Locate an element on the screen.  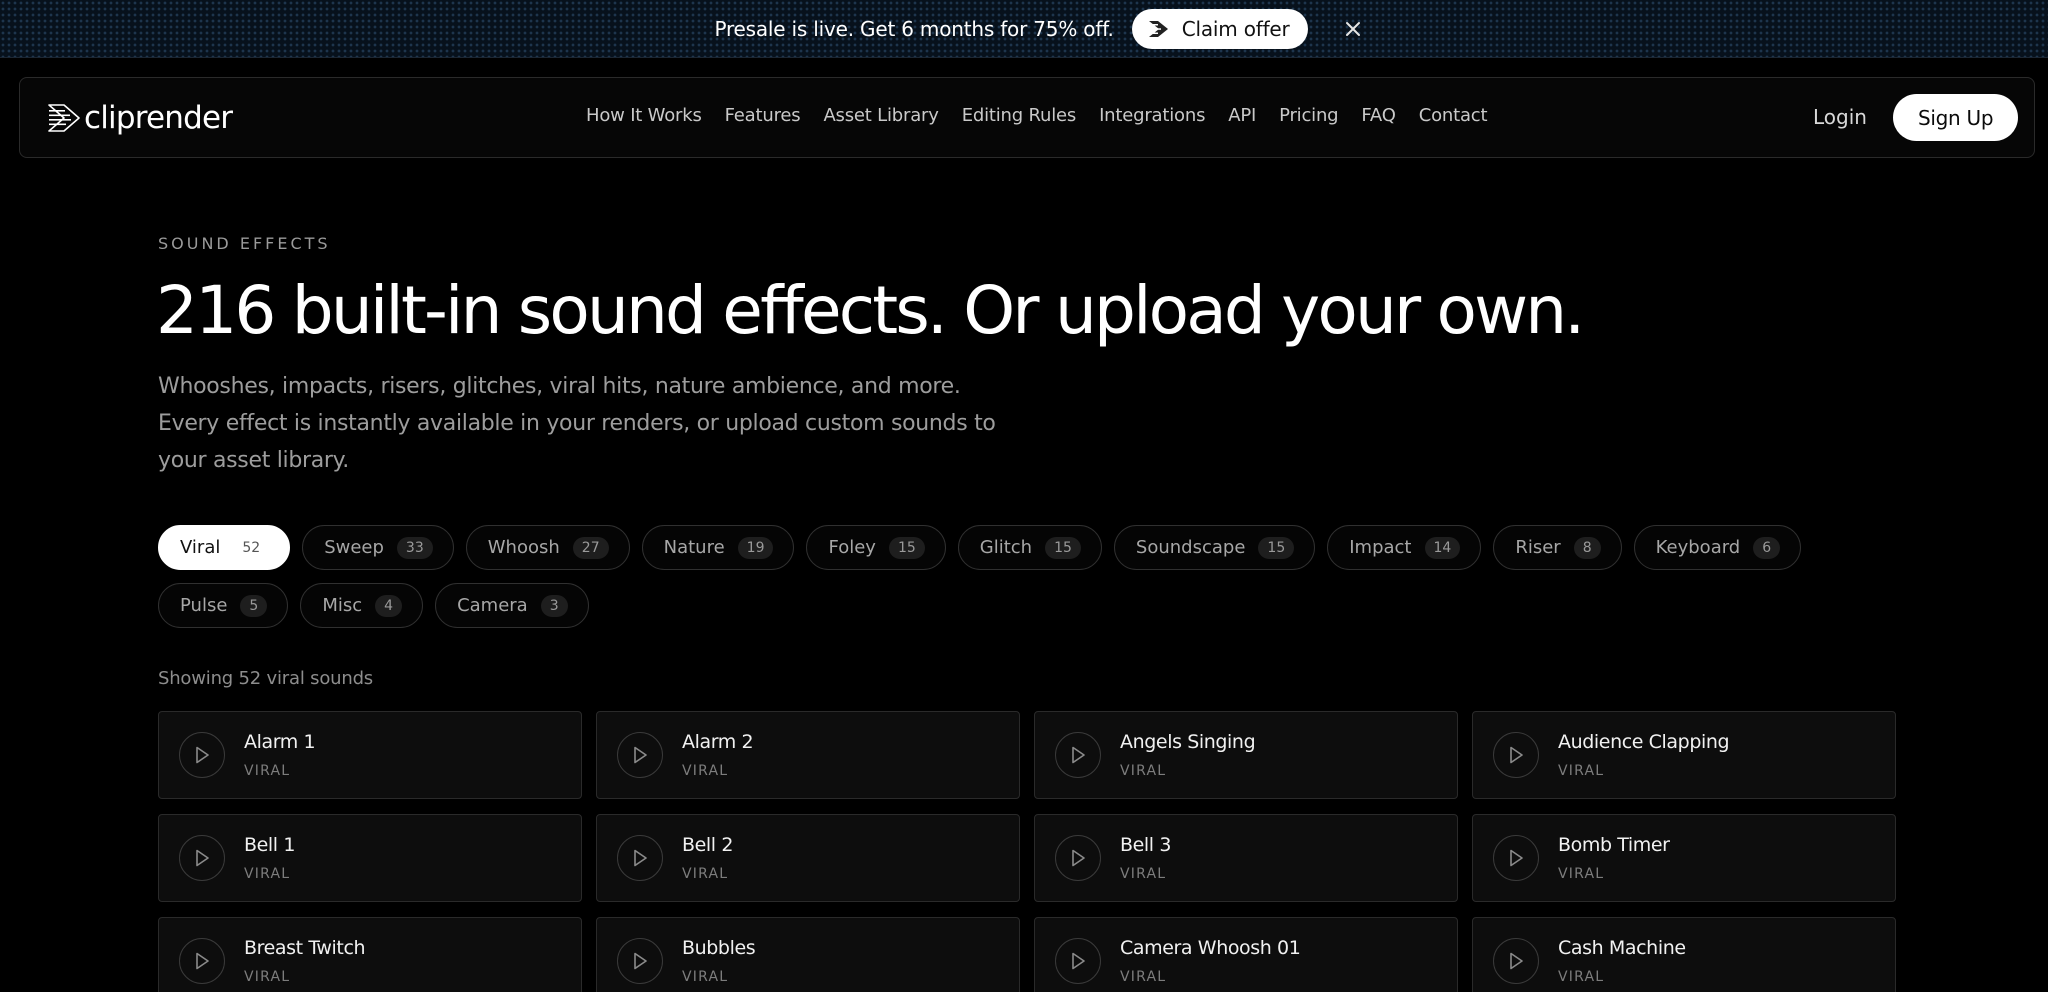
claim-offer-button: Claim offer is located at coordinates (1219, 28).